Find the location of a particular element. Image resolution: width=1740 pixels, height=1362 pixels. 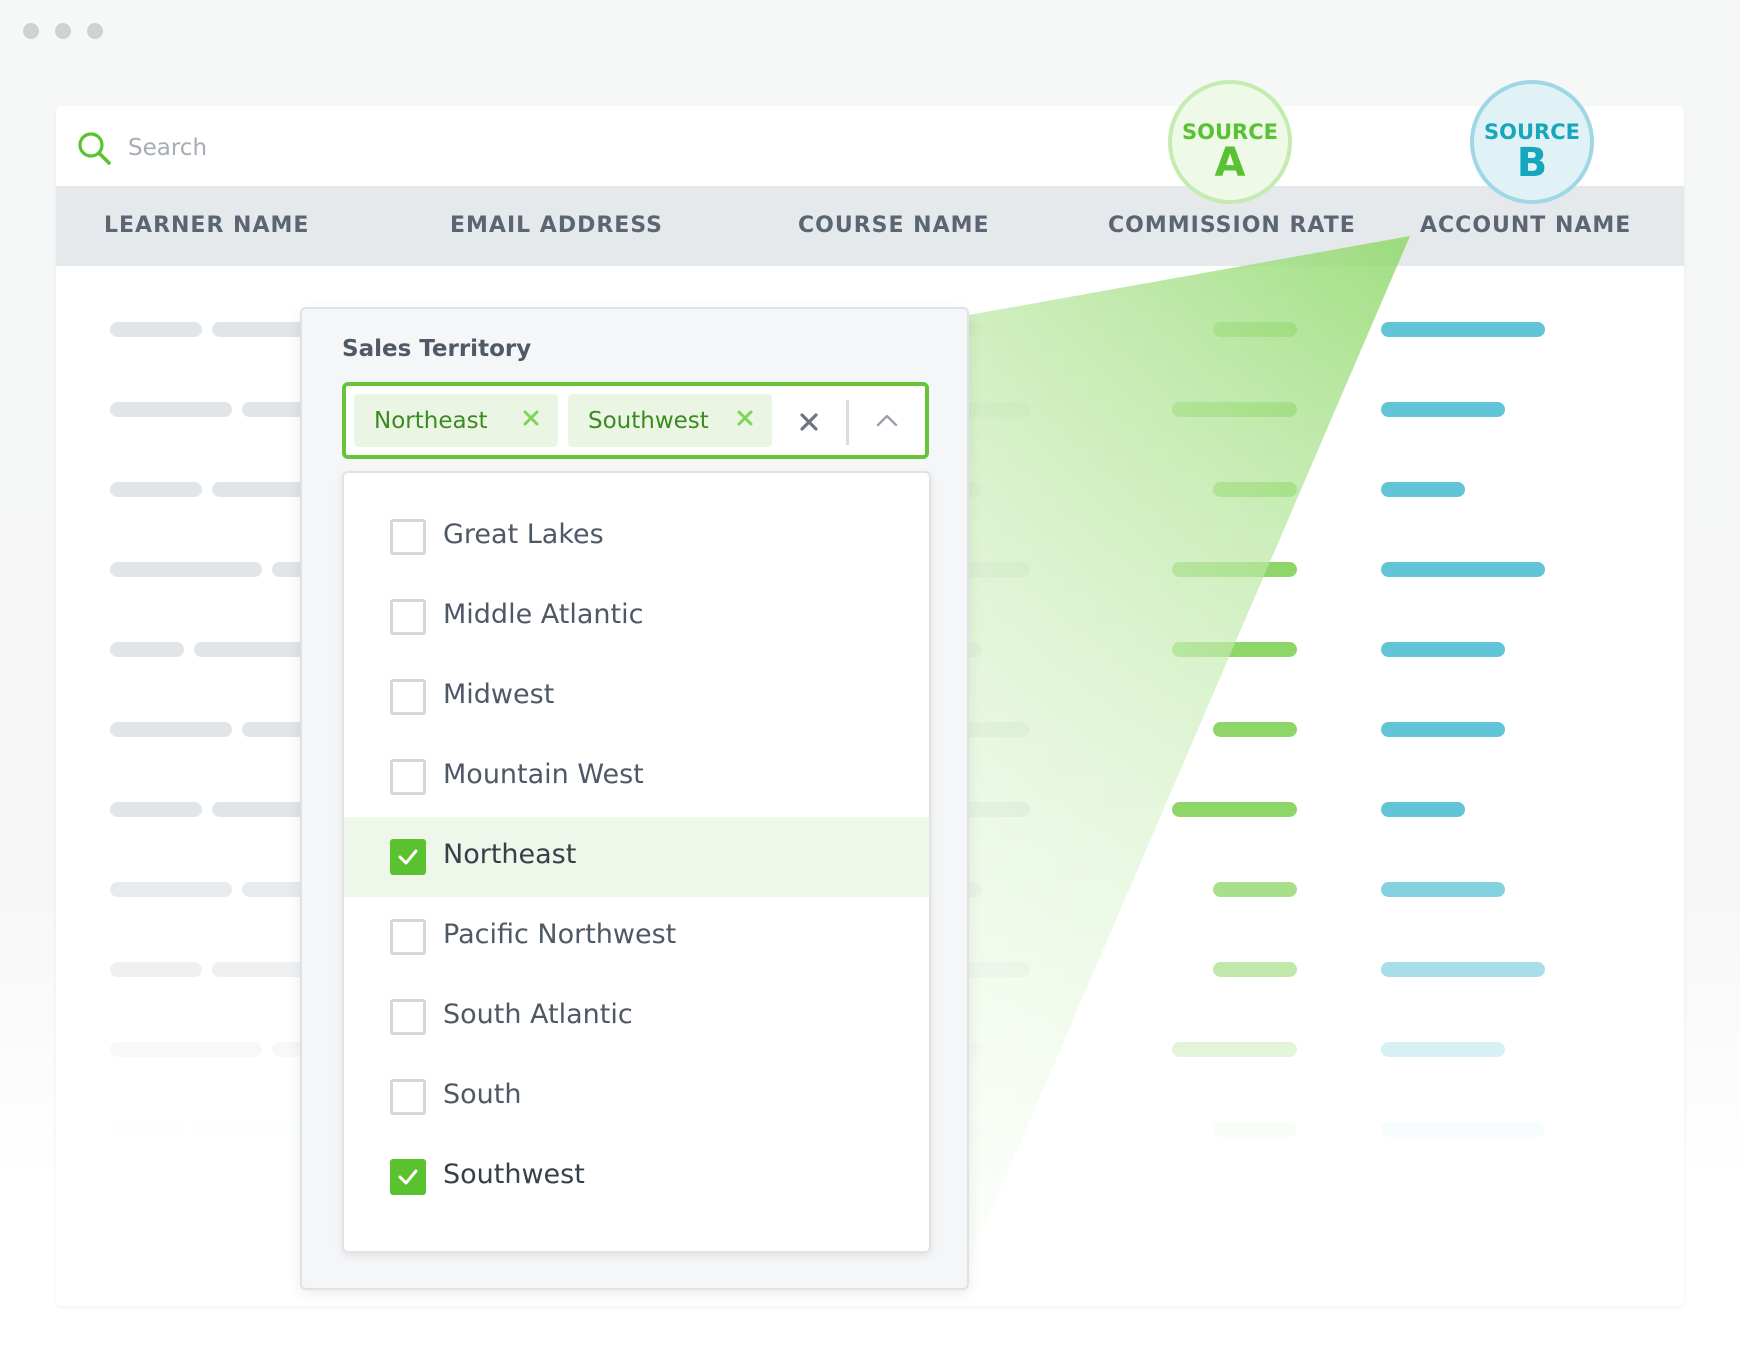

chevron-up-icon is located at coordinates (887, 421).